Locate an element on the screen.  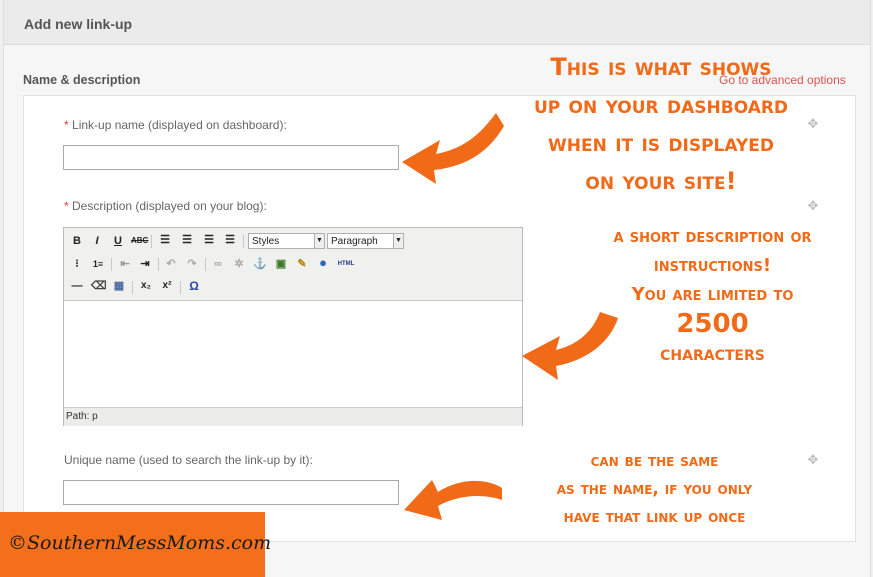
help-icon: ● is located at coordinates (323, 263).